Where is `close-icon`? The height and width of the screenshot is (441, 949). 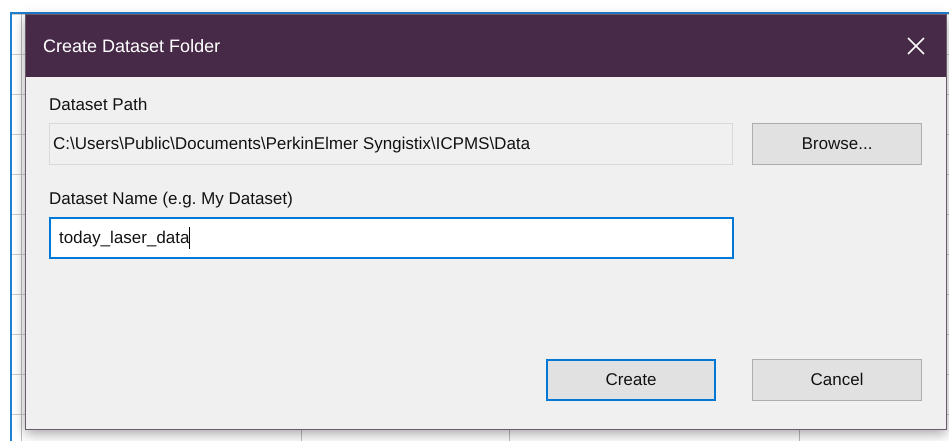
close-icon is located at coordinates (916, 46).